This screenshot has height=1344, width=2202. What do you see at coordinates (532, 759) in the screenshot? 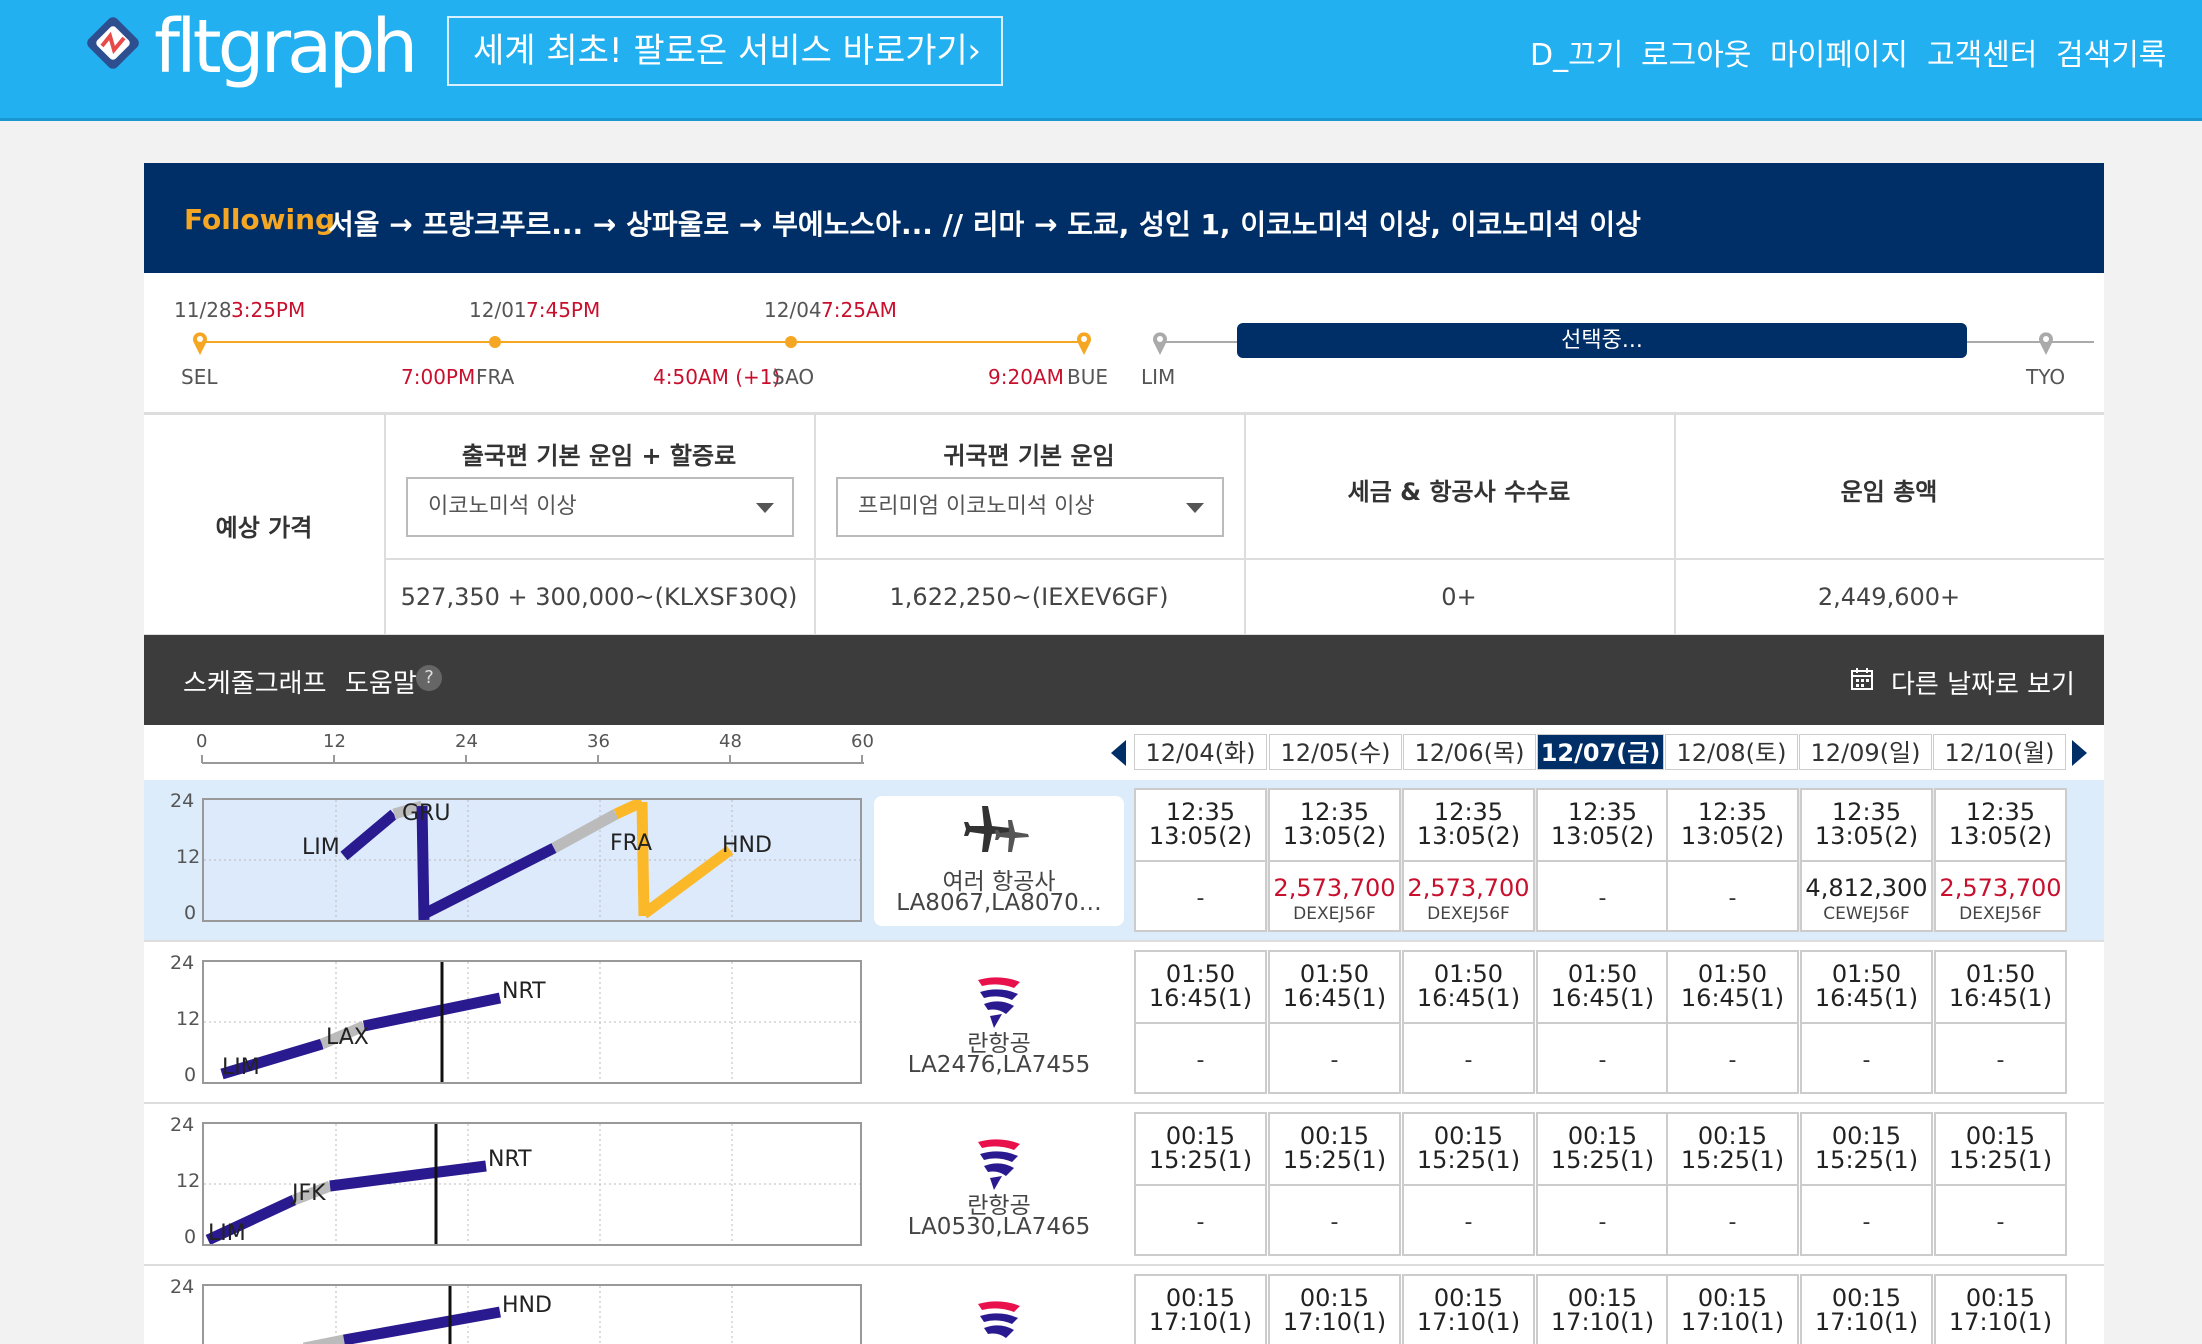
I see `hour-axis` at bounding box center [532, 759].